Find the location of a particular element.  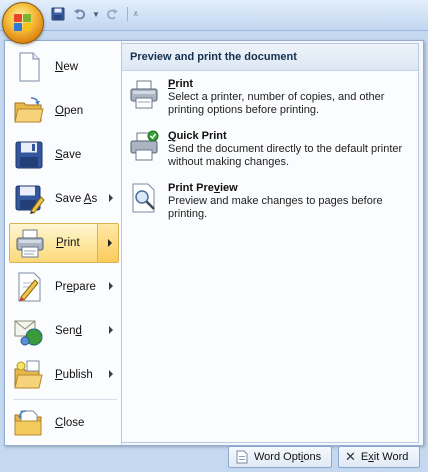

redo-icon is located at coordinates (112, 14).